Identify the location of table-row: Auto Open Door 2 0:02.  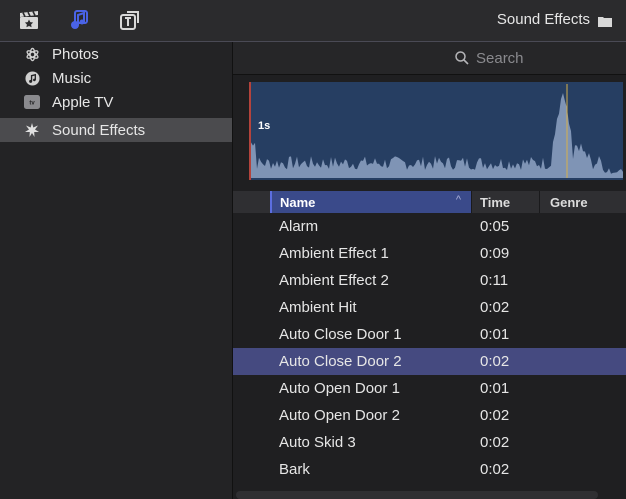
(429, 415).